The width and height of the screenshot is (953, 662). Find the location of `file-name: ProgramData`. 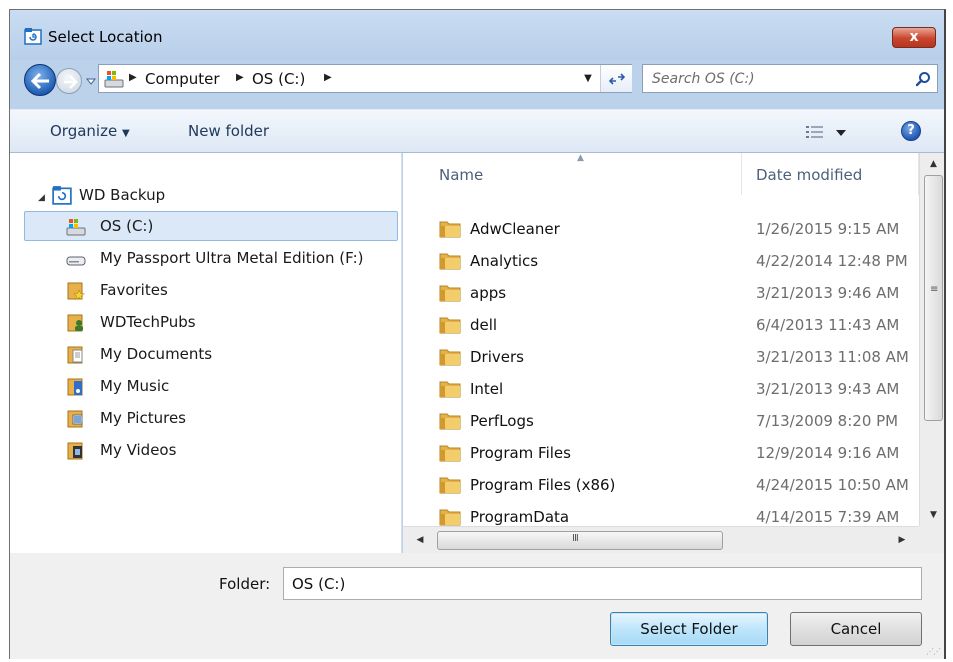

file-name: ProgramData is located at coordinates (520, 517).